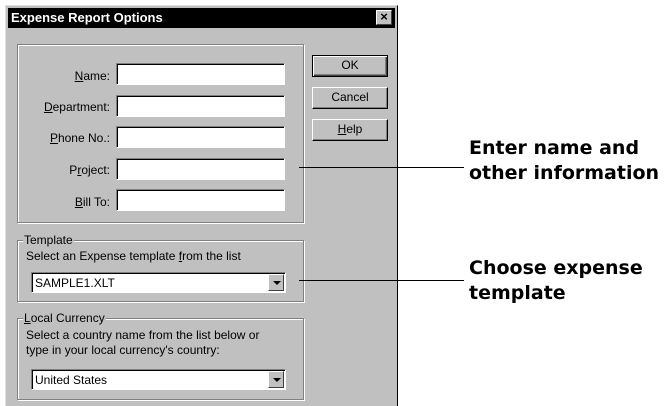  Describe the element at coordinates (381, 280) in the screenshot. I see `template-callout-line` at that location.